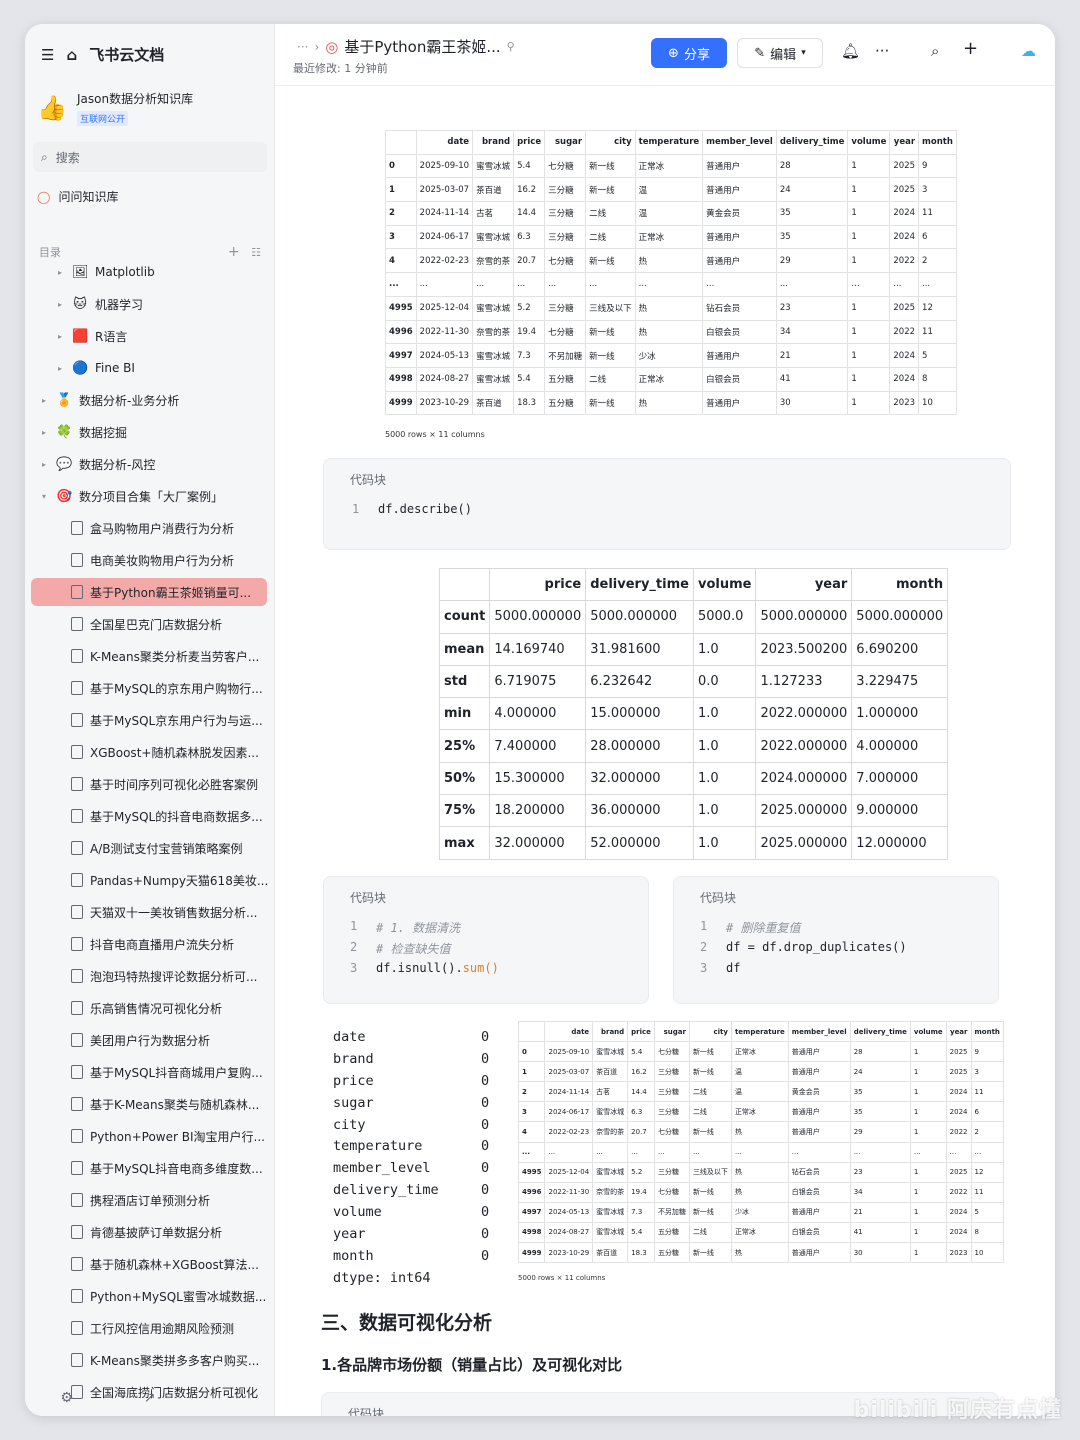  What do you see at coordinates (850, 51) in the screenshot?
I see `bell-icon: 🔔︎` at bounding box center [850, 51].